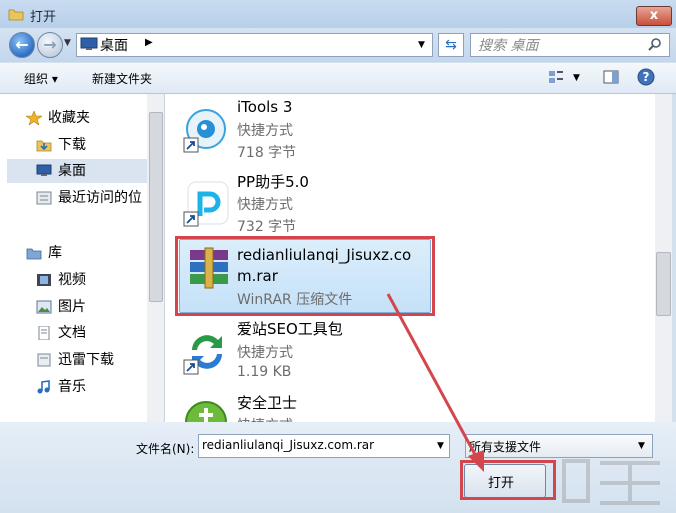  I want to click on sidebar-item-label: 文档, so click(72, 333).